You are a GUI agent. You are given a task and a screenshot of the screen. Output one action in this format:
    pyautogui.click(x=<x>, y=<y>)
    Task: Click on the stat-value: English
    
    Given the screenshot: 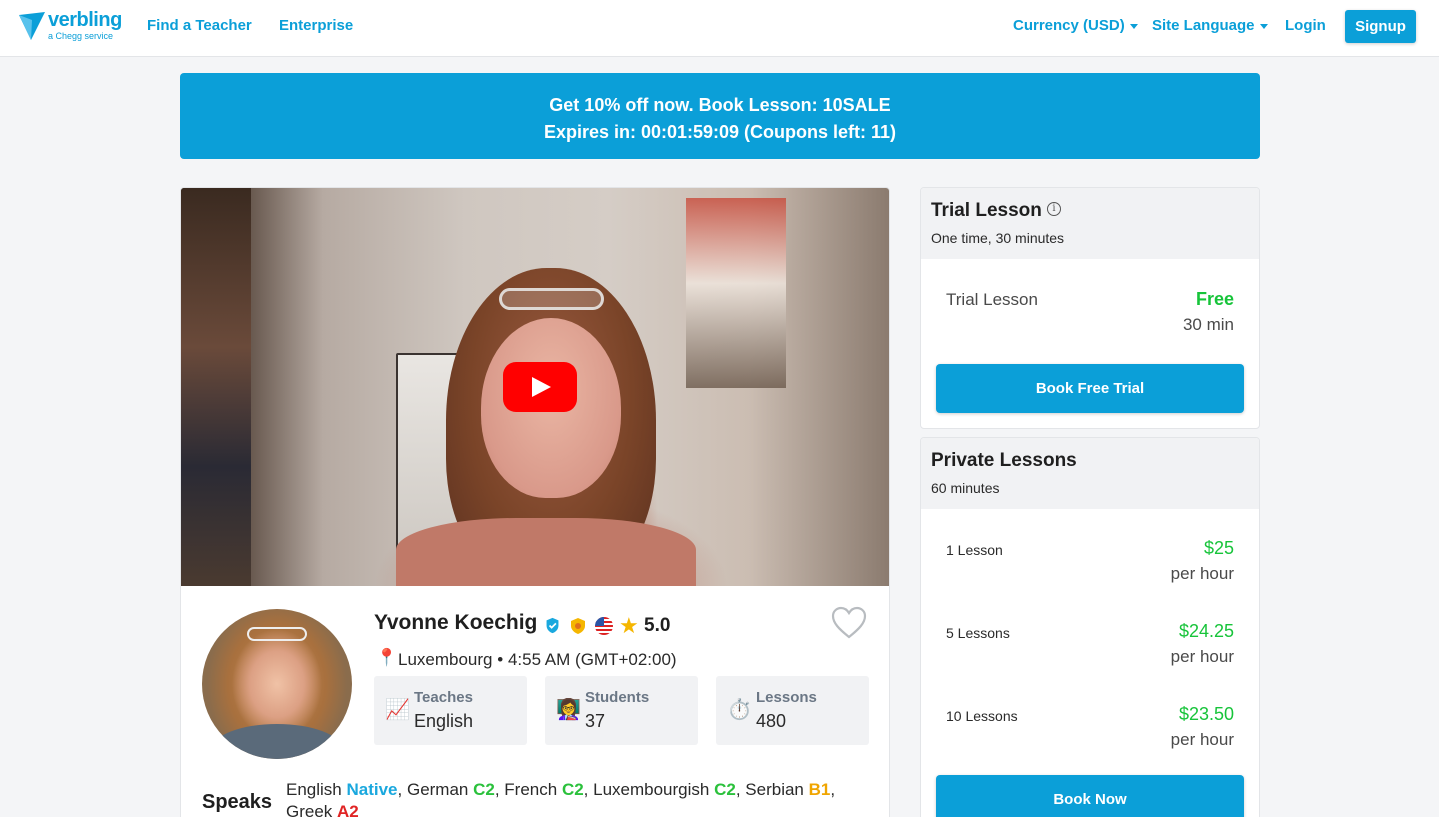 What is the action you would take?
    pyautogui.click(x=444, y=721)
    